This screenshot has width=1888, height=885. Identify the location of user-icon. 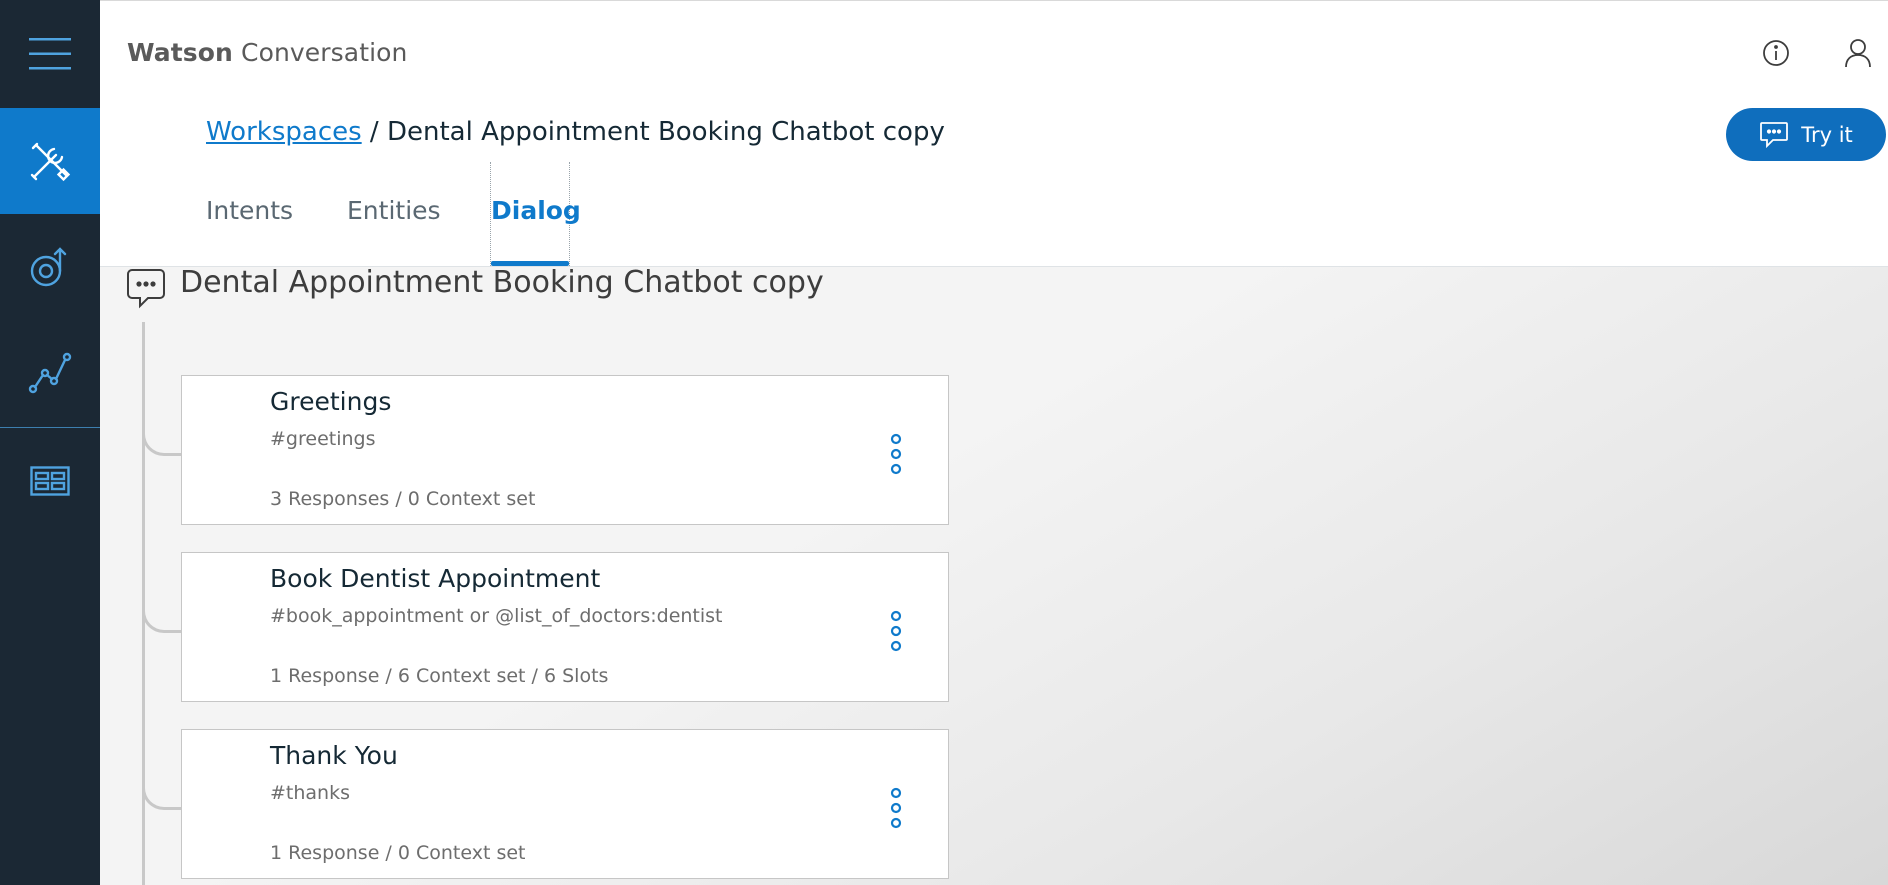
(1858, 53).